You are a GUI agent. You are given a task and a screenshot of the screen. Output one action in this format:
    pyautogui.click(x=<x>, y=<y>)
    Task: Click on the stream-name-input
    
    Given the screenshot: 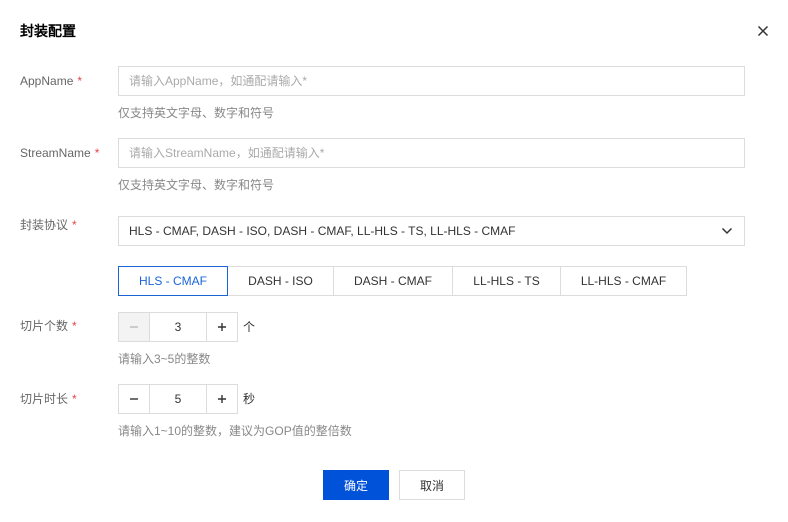 What is the action you would take?
    pyautogui.click(x=431, y=153)
    